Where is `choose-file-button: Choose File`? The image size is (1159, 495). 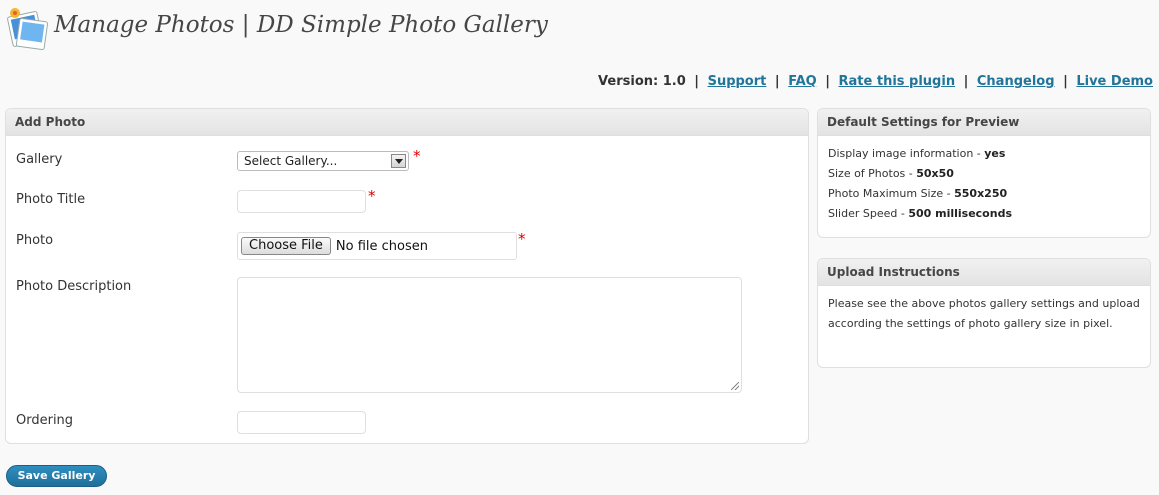
choose-file-button: Choose File is located at coordinates (286, 246).